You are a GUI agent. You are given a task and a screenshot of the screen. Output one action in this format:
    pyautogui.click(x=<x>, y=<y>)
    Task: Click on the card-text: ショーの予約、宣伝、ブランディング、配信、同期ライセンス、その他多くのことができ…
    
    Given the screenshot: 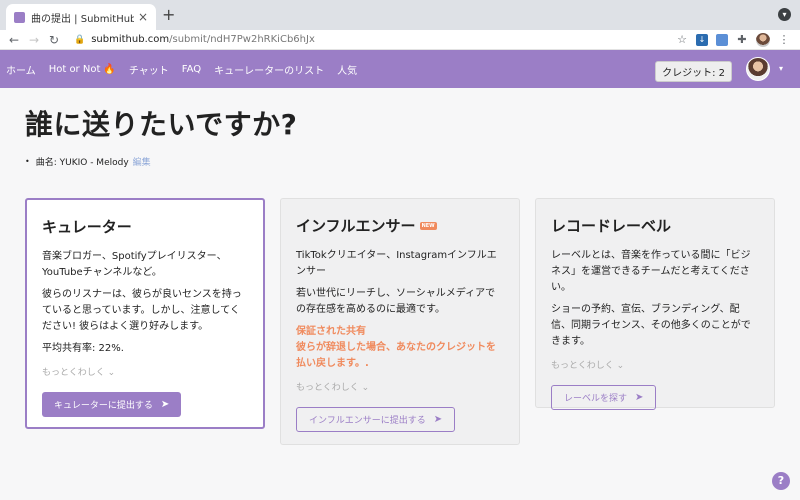 What is the action you would take?
    pyautogui.click(x=651, y=325)
    